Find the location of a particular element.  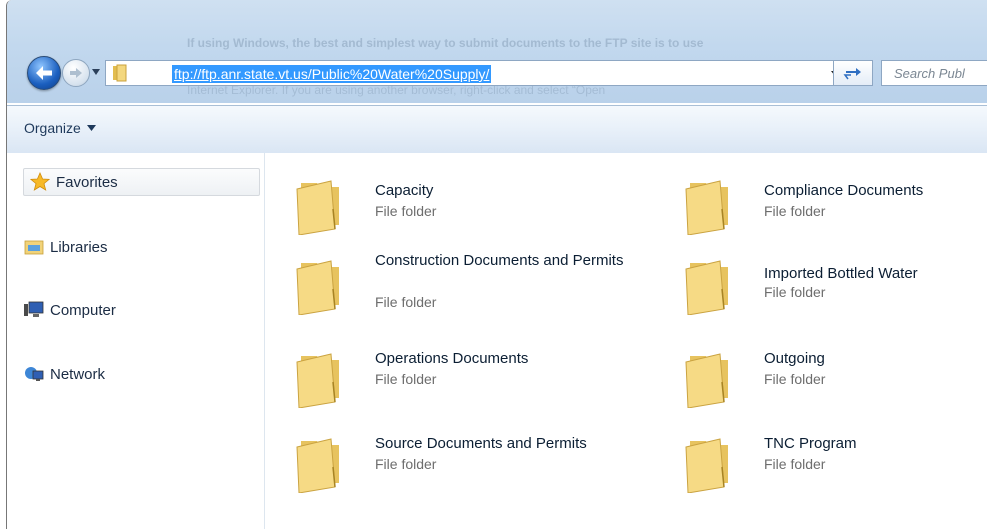

nav-item-network: Network is located at coordinates (64, 374).